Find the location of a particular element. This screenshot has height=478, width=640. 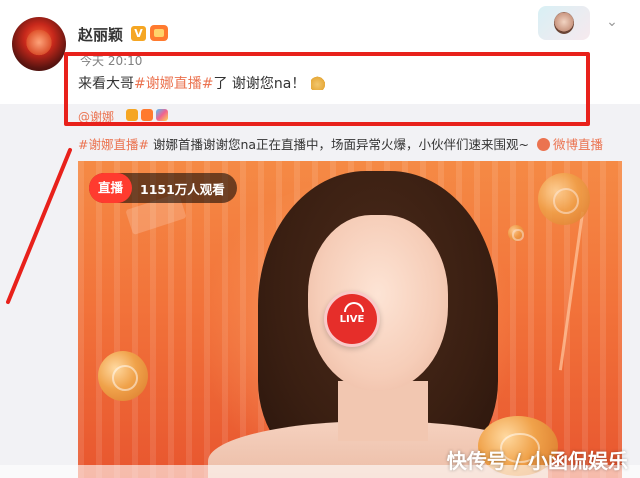

repost-hashtag-link: #谢娜直播# is located at coordinates (113, 144).